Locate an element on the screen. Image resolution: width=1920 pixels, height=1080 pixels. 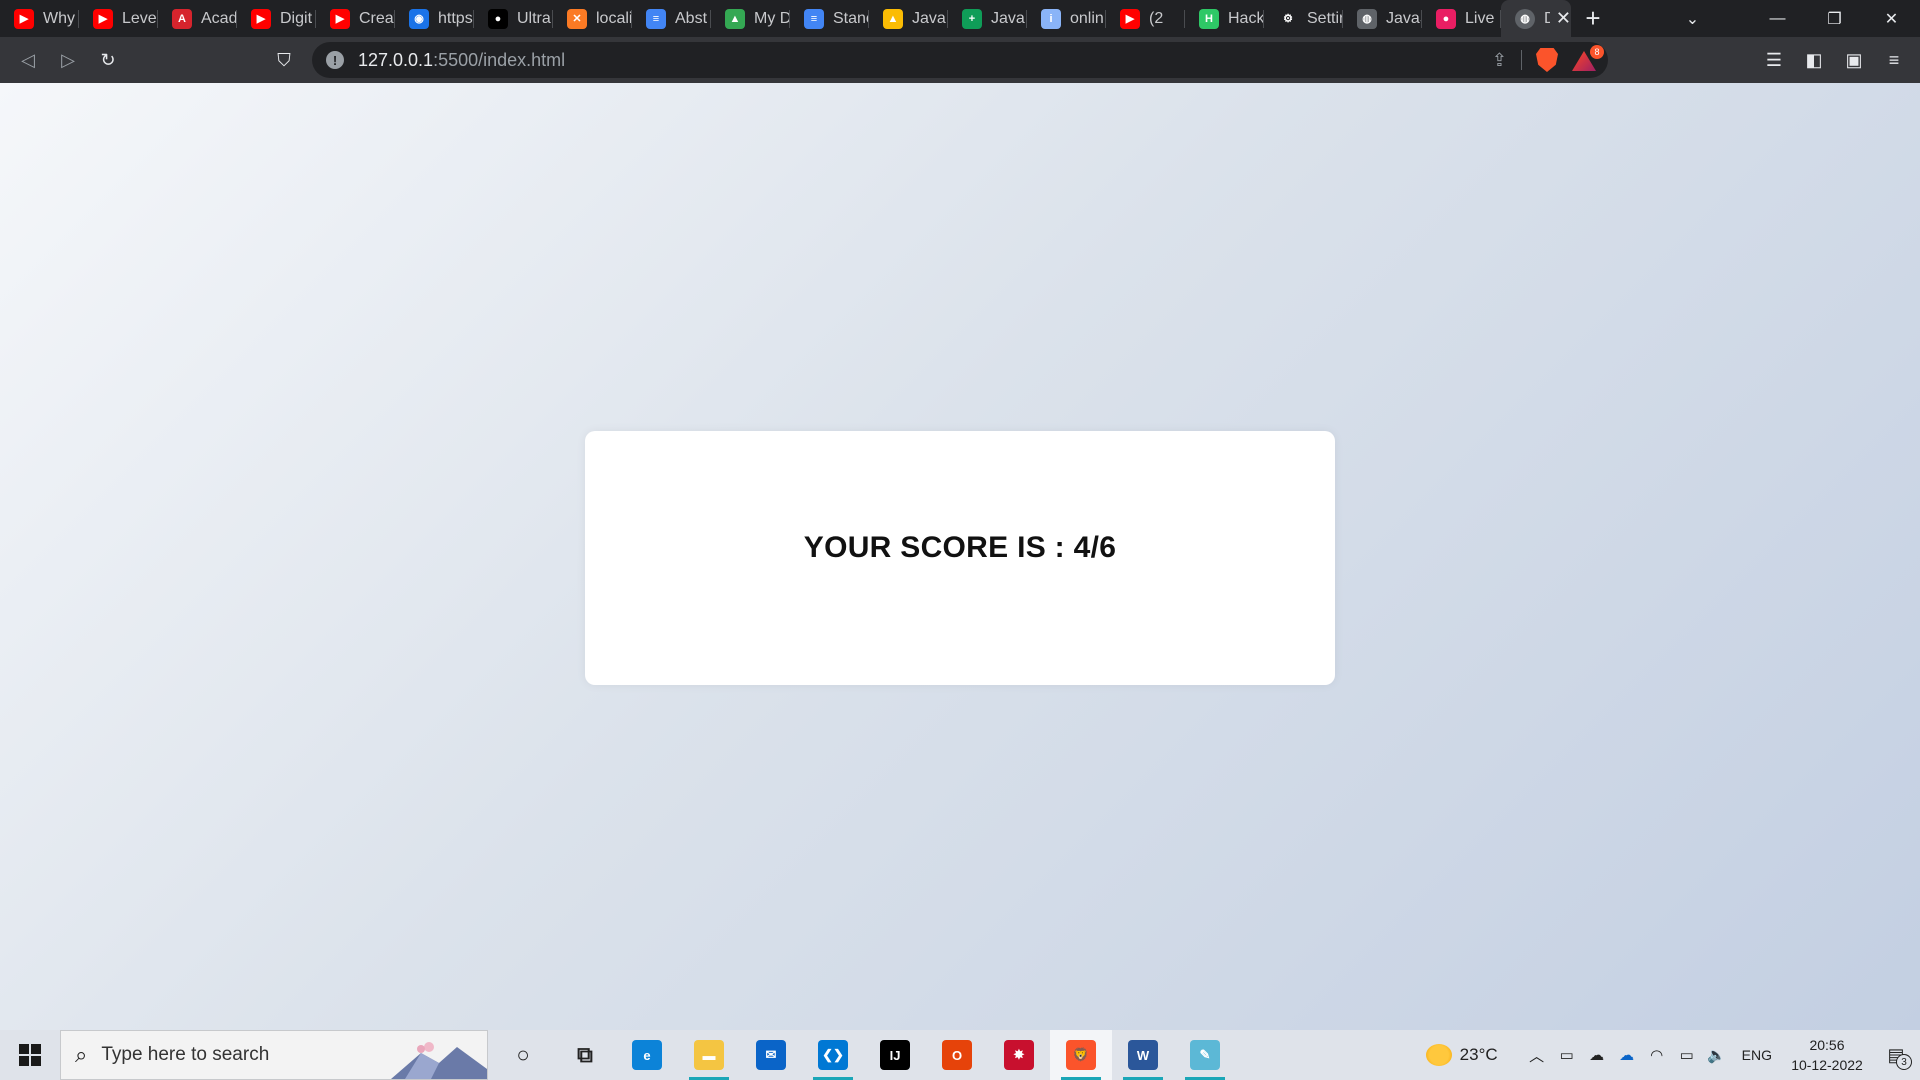
edge-taskbar-button: e is located at coordinates (647, 1055).